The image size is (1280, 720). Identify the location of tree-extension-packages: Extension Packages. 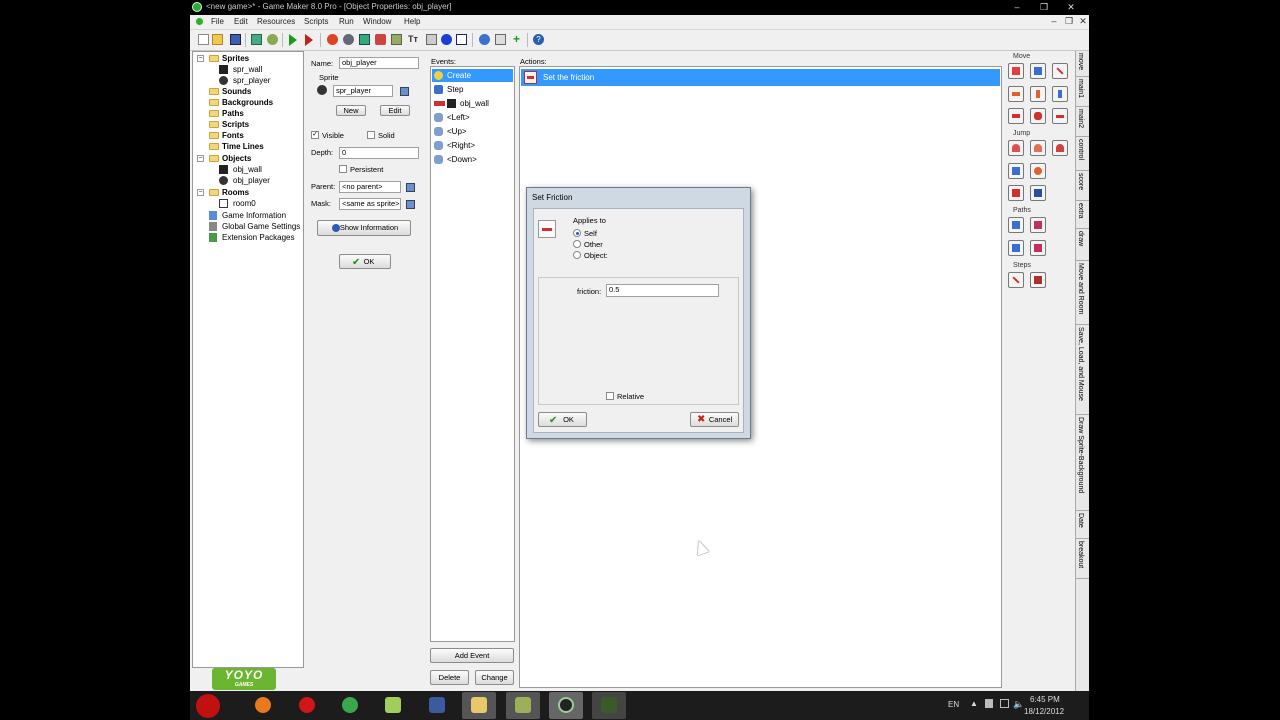
(249, 237).